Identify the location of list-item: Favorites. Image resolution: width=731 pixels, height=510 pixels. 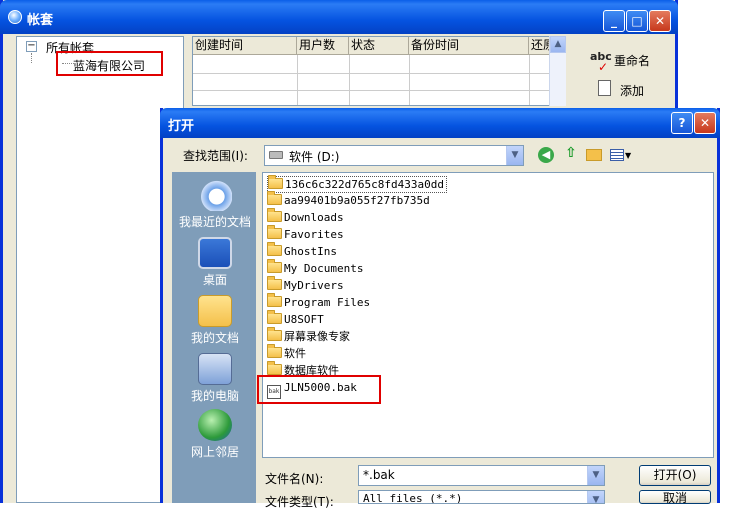
(305, 234).